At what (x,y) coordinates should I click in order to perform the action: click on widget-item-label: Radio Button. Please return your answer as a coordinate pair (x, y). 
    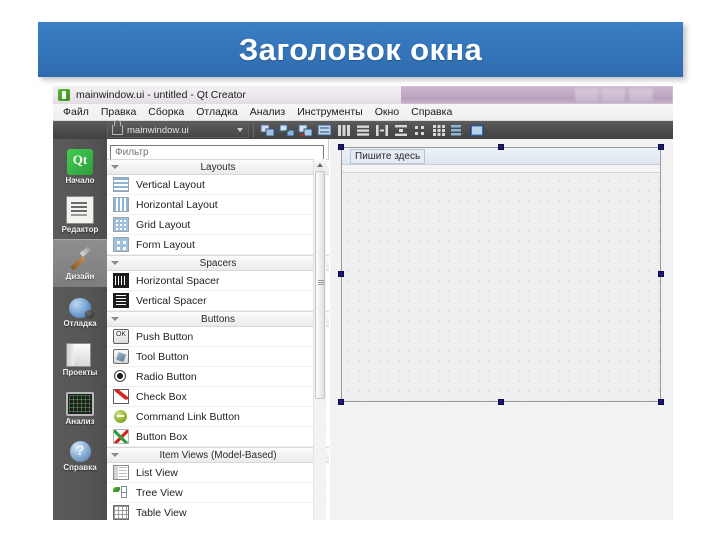
    Looking at the image, I should click on (166, 376).